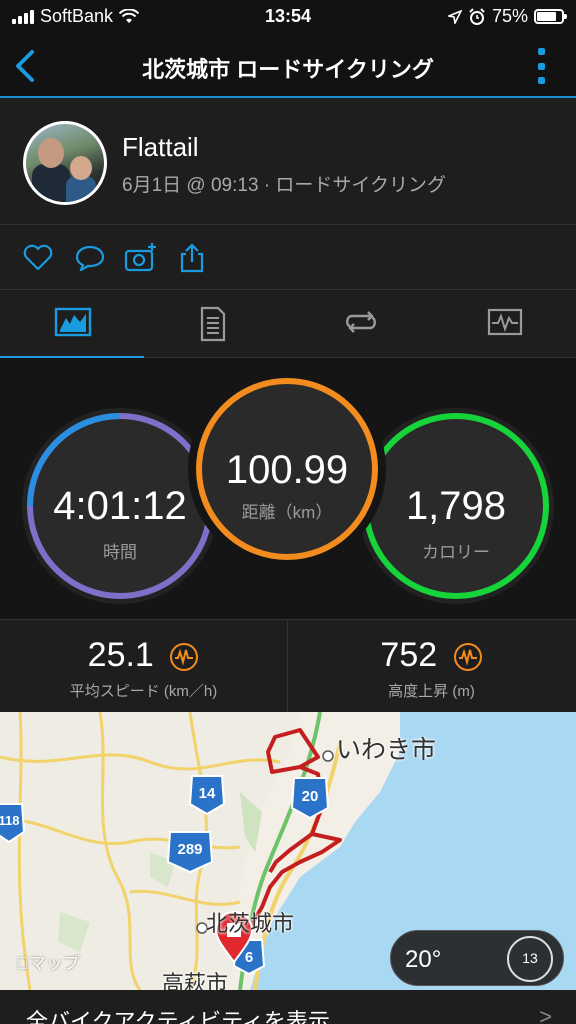 The width and height of the screenshot is (576, 1024). Describe the element at coordinates (456, 552) in the screenshot. I see `calories-label: カロリー` at that location.